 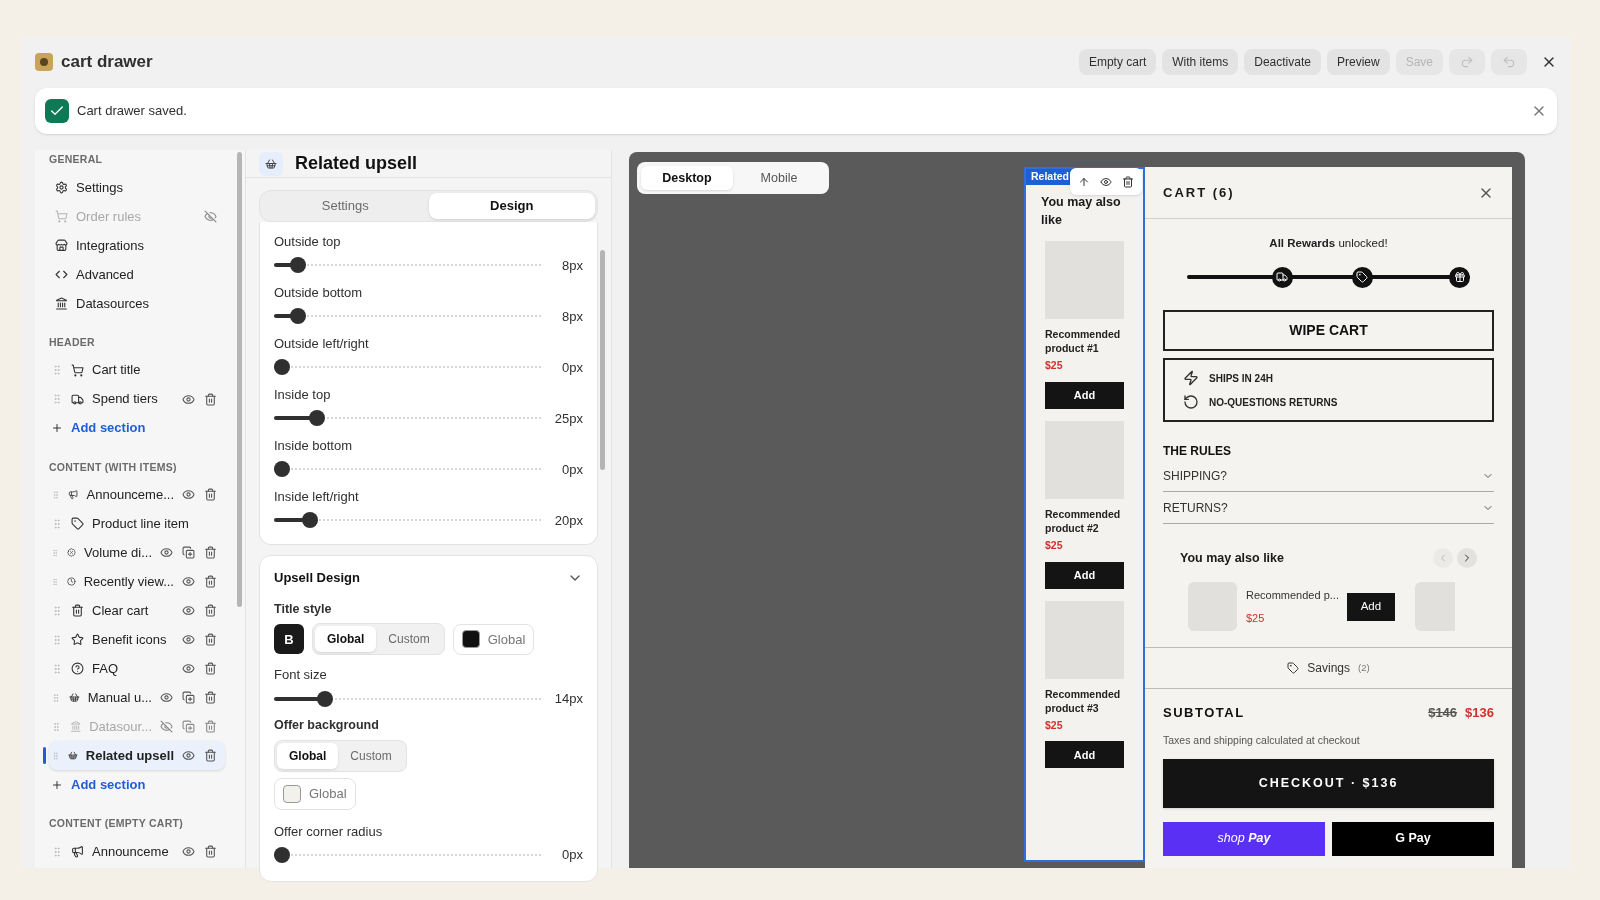 What do you see at coordinates (137, 640) in the screenshot?
I see `sidebar-item: Benefit icons` at bounding box center [137, 640].